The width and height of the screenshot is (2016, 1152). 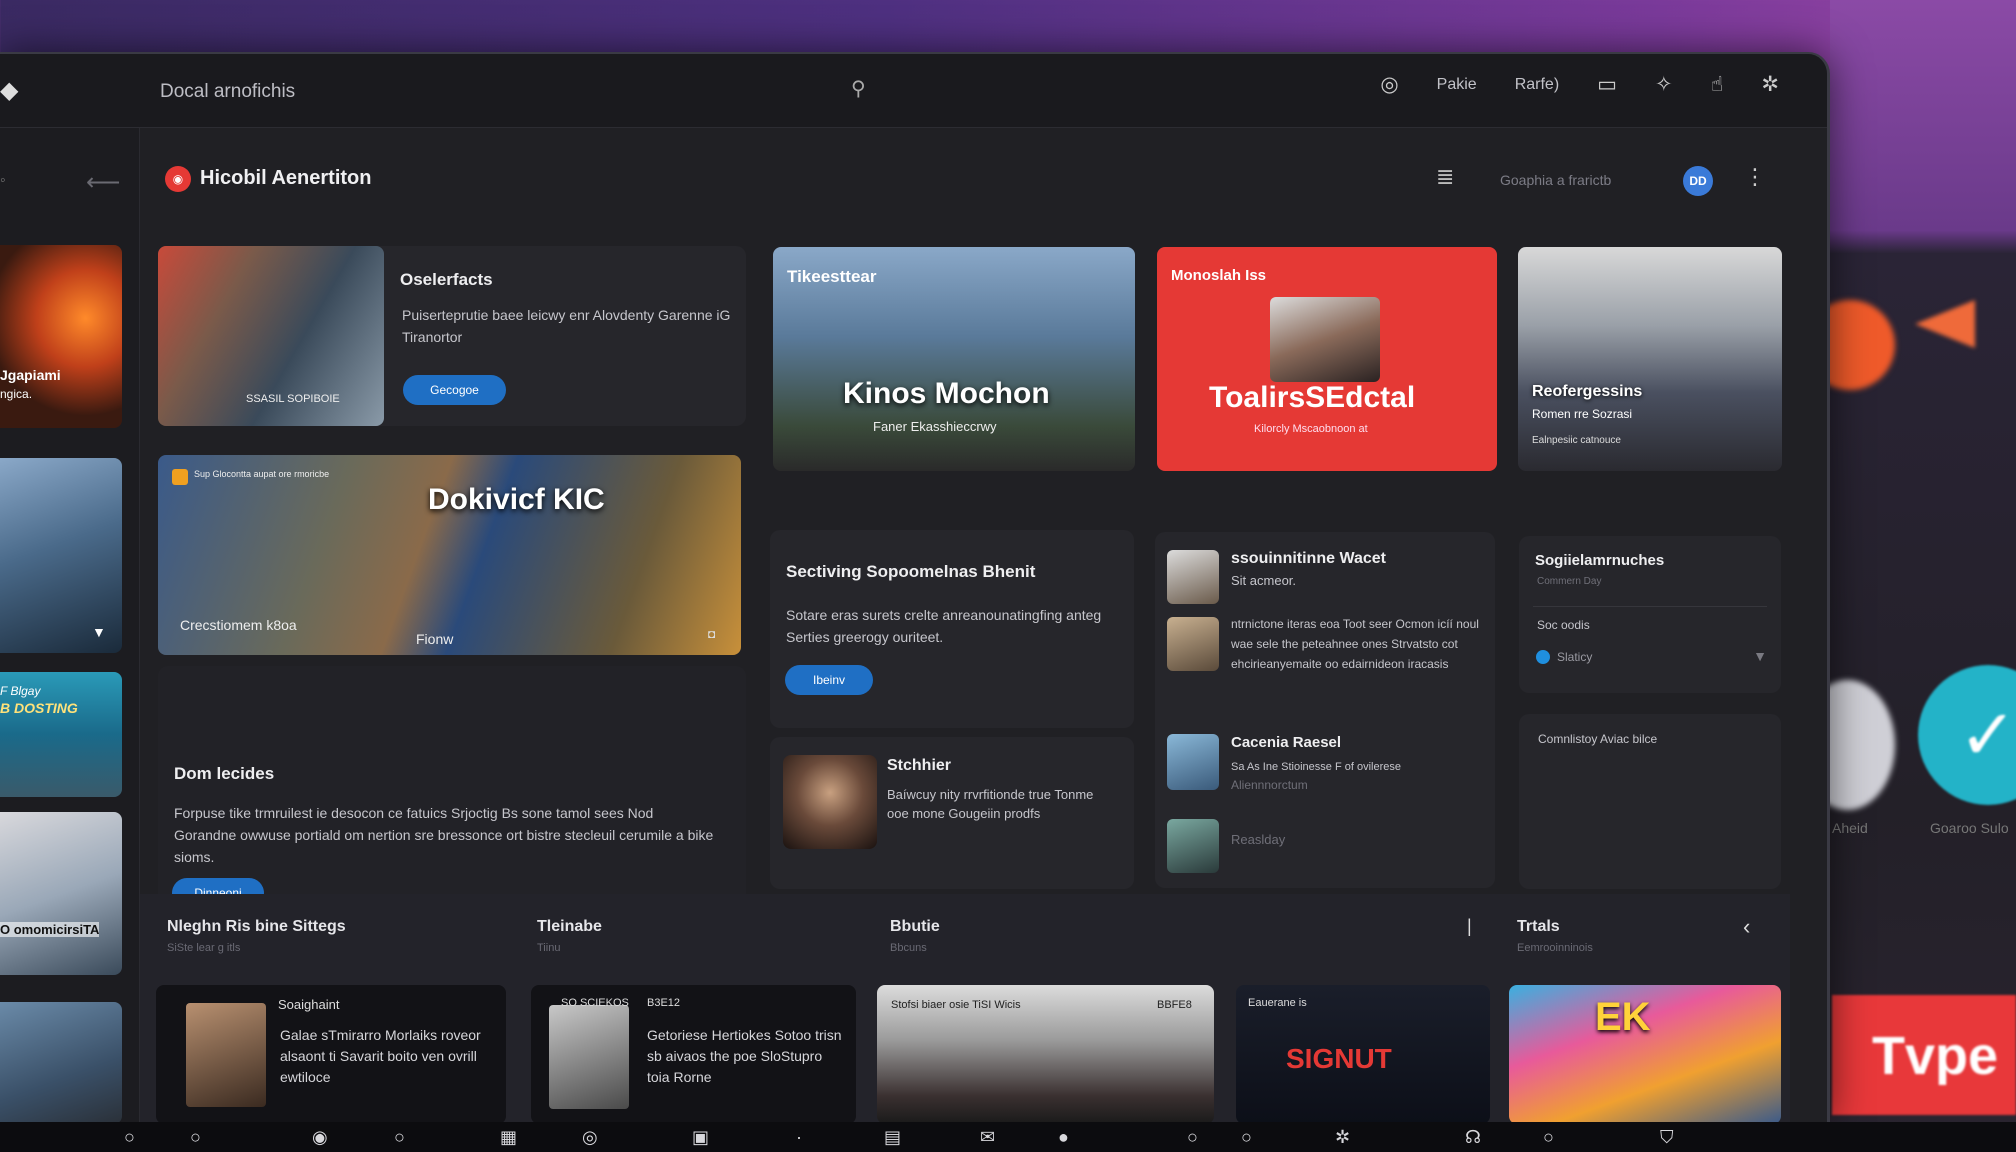 What do you see at coordinates (1924, 1055) in the screenshot?
I see `backdrop-red-tile: Tvpe` at bounding box center [1924, 1055].